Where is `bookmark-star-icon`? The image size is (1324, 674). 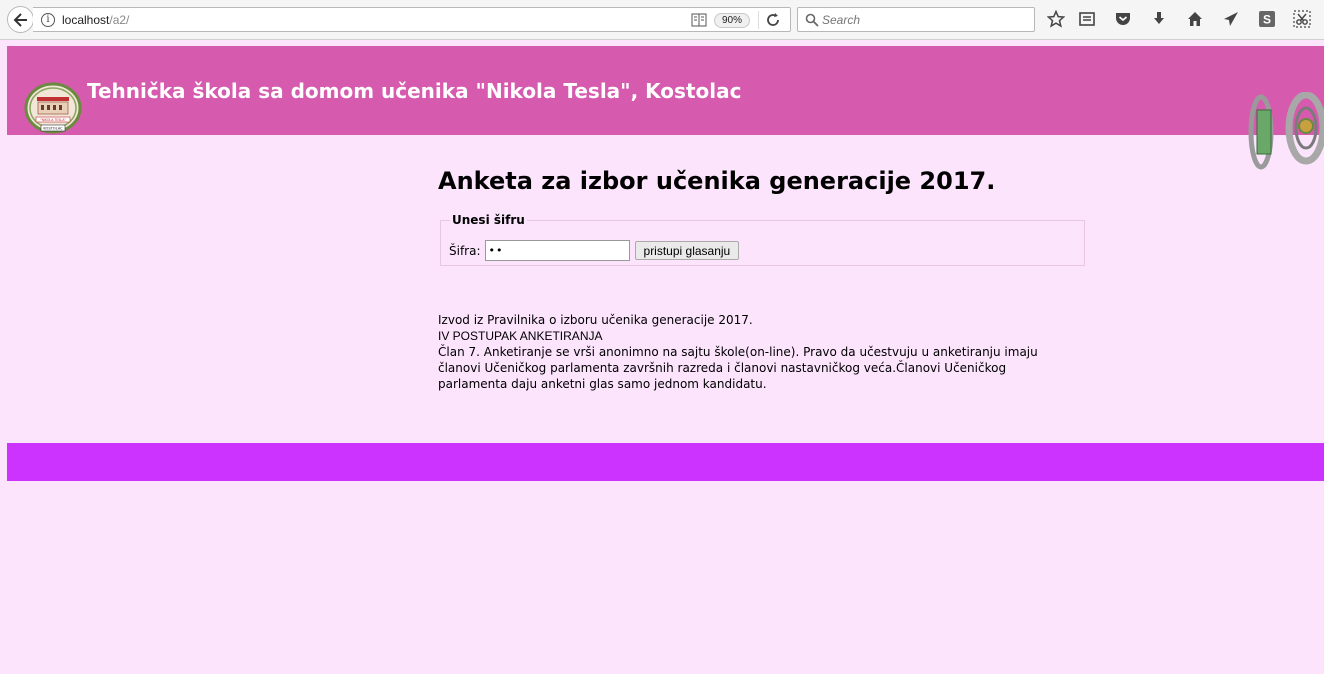 bookmark-star-icon is located at coordinates (1056, 19).